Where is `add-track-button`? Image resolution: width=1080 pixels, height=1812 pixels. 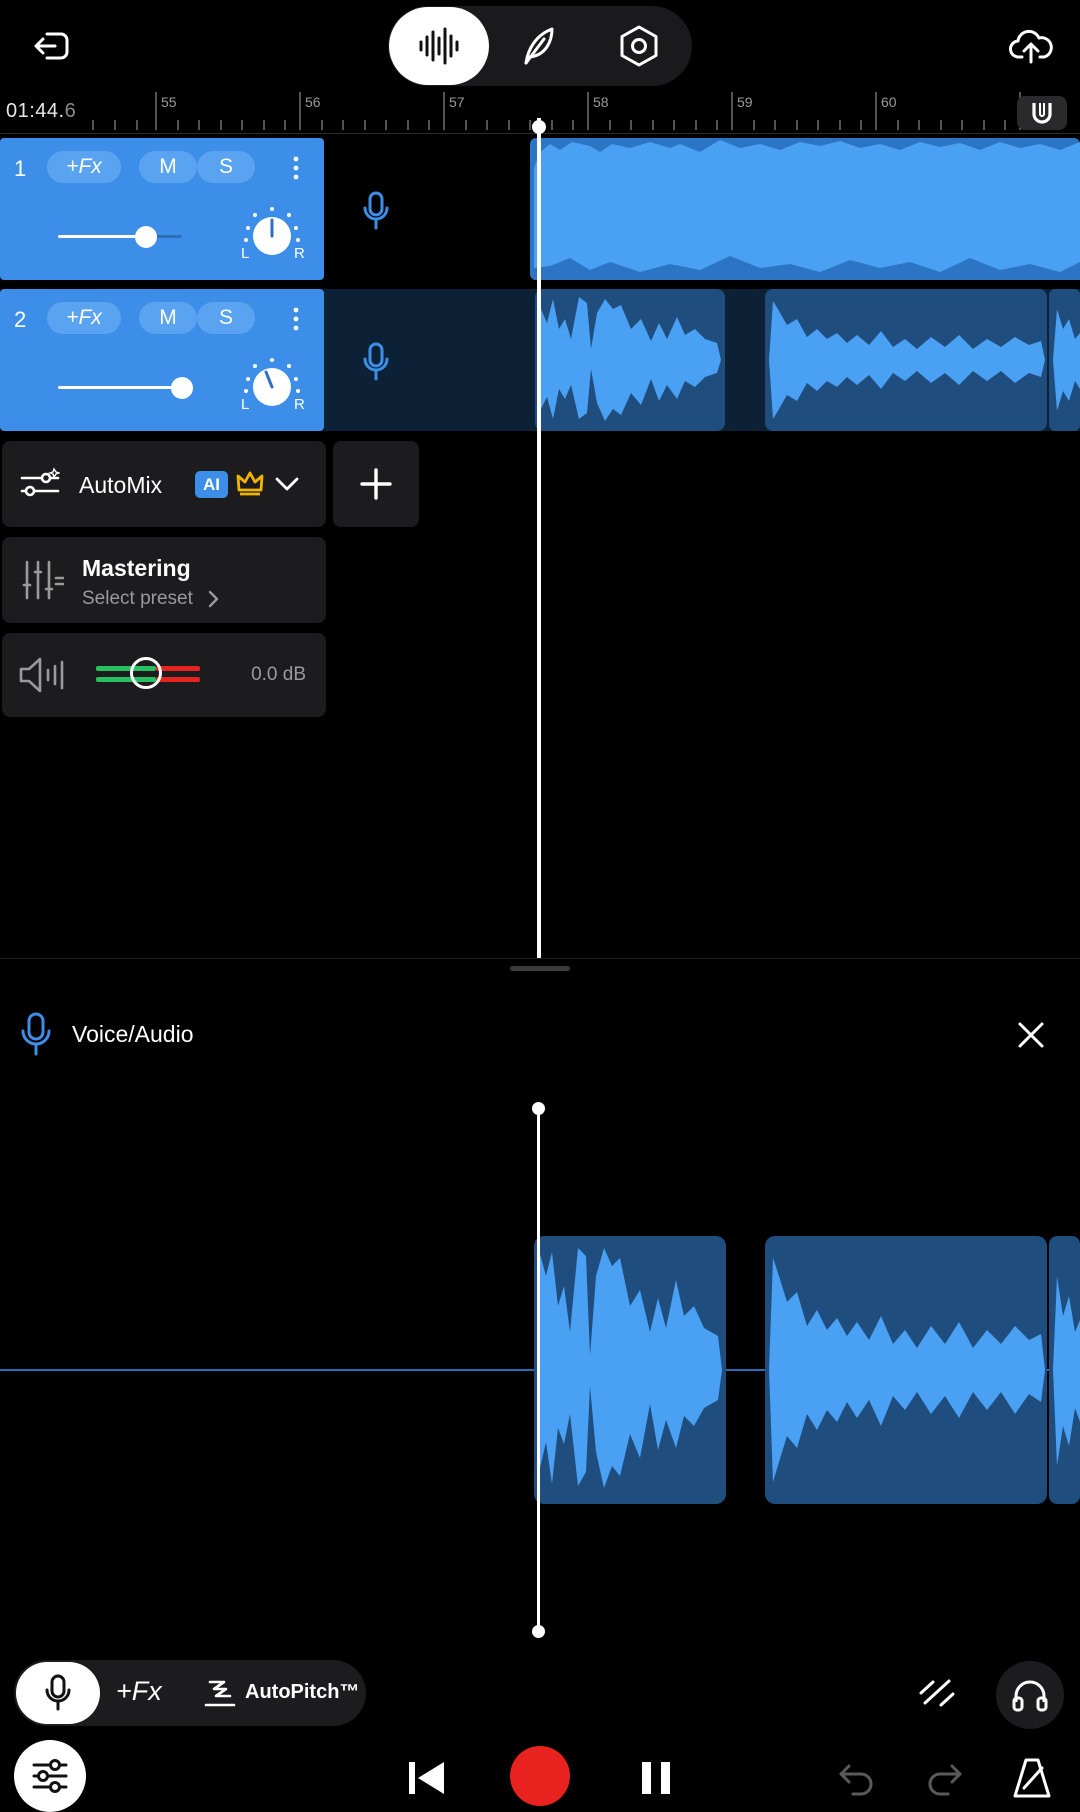 add-track-button is located at coordinates (376, 484).